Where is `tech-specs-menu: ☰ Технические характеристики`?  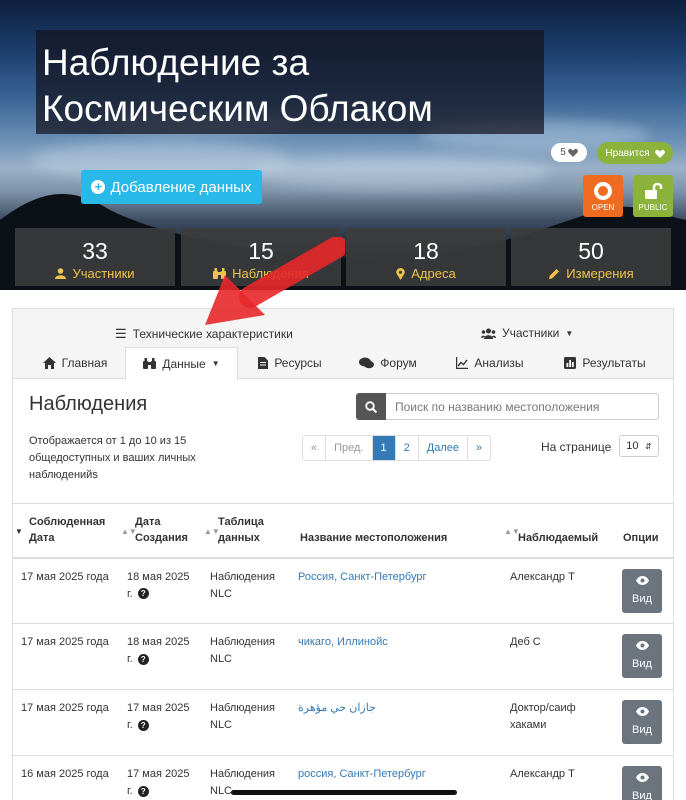 tech-specs-menu: ☰ Технические характеристики is located at coordinates (204, 334).